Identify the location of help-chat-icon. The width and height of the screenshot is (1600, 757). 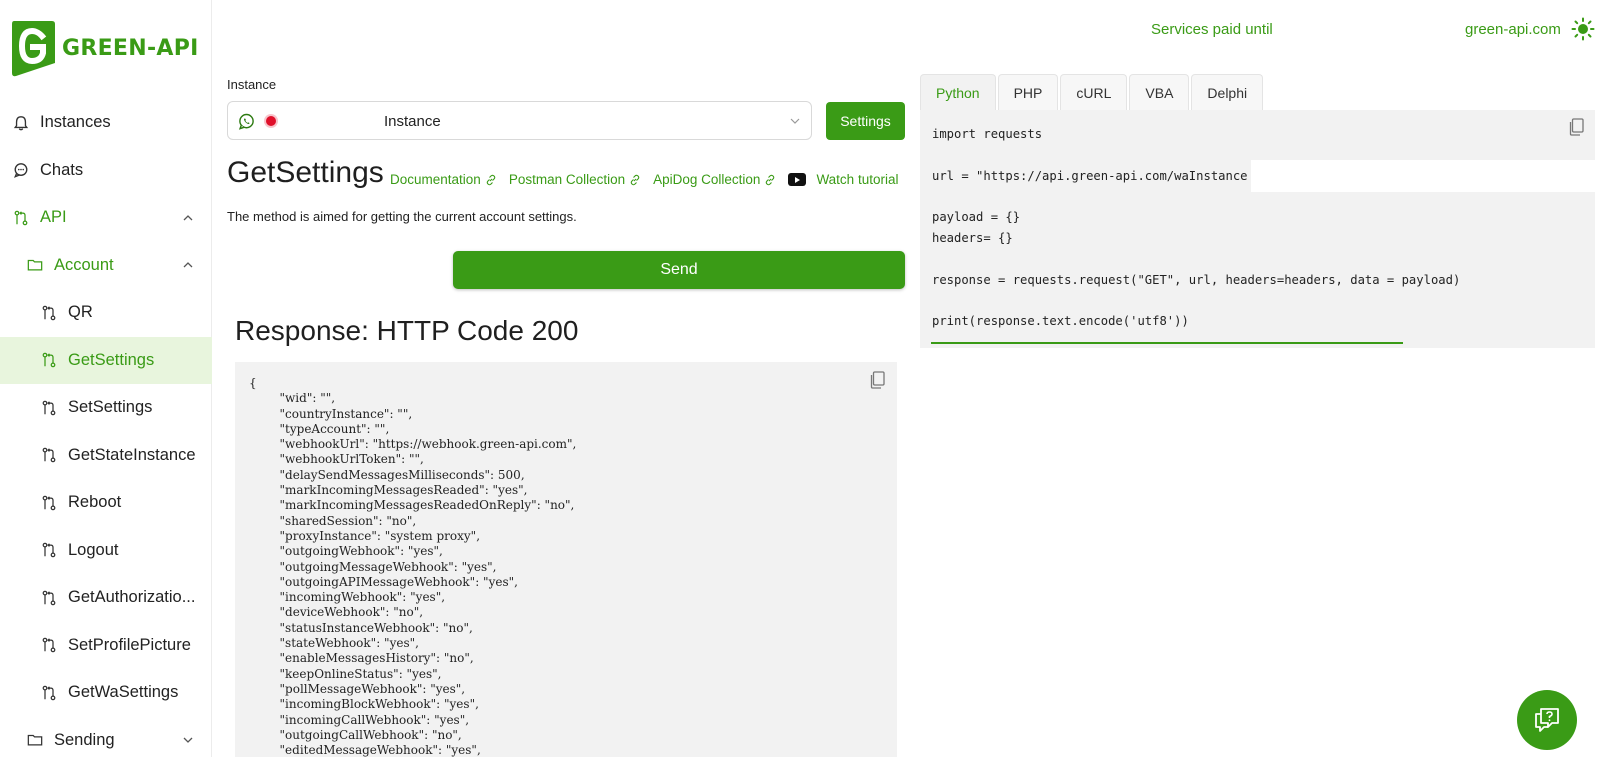
(1547, 720).